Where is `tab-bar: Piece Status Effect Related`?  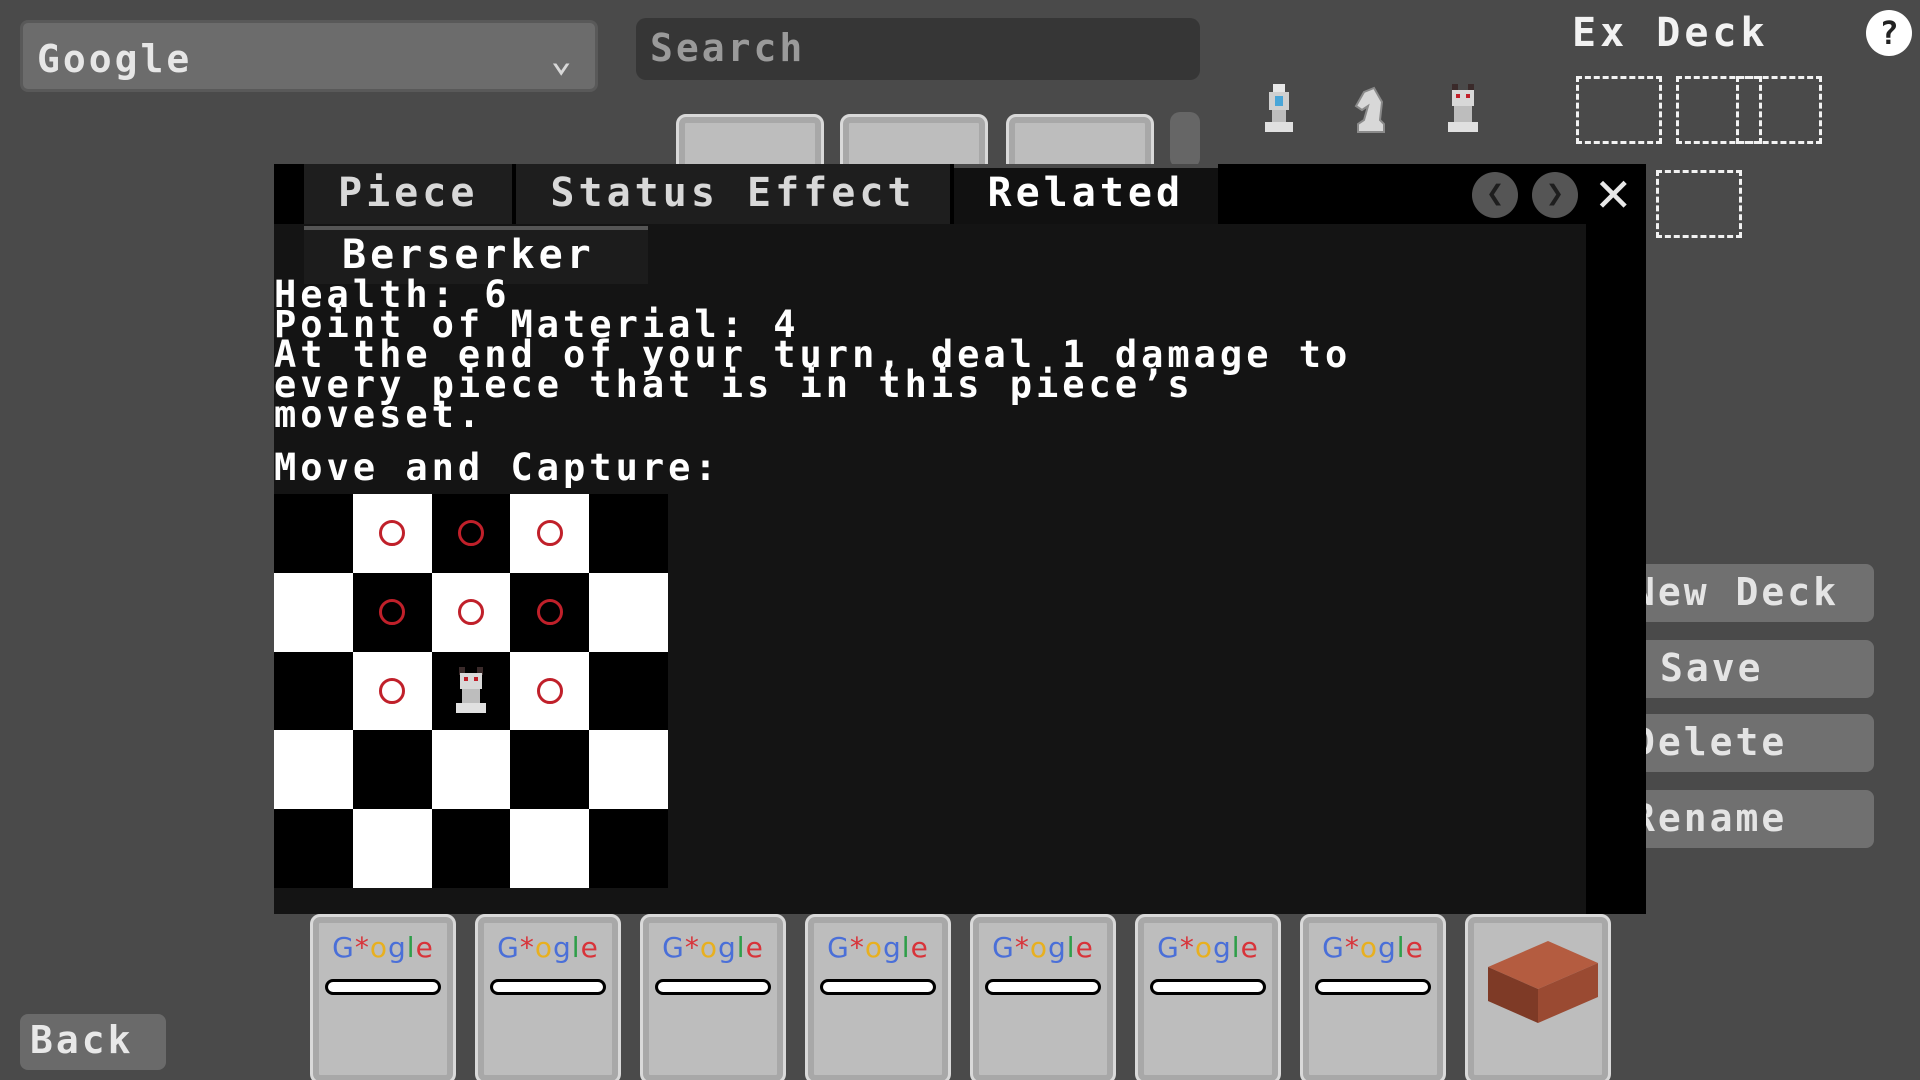
tab-bar: Piece Status Effect Related is located at coordinates (763, 194).